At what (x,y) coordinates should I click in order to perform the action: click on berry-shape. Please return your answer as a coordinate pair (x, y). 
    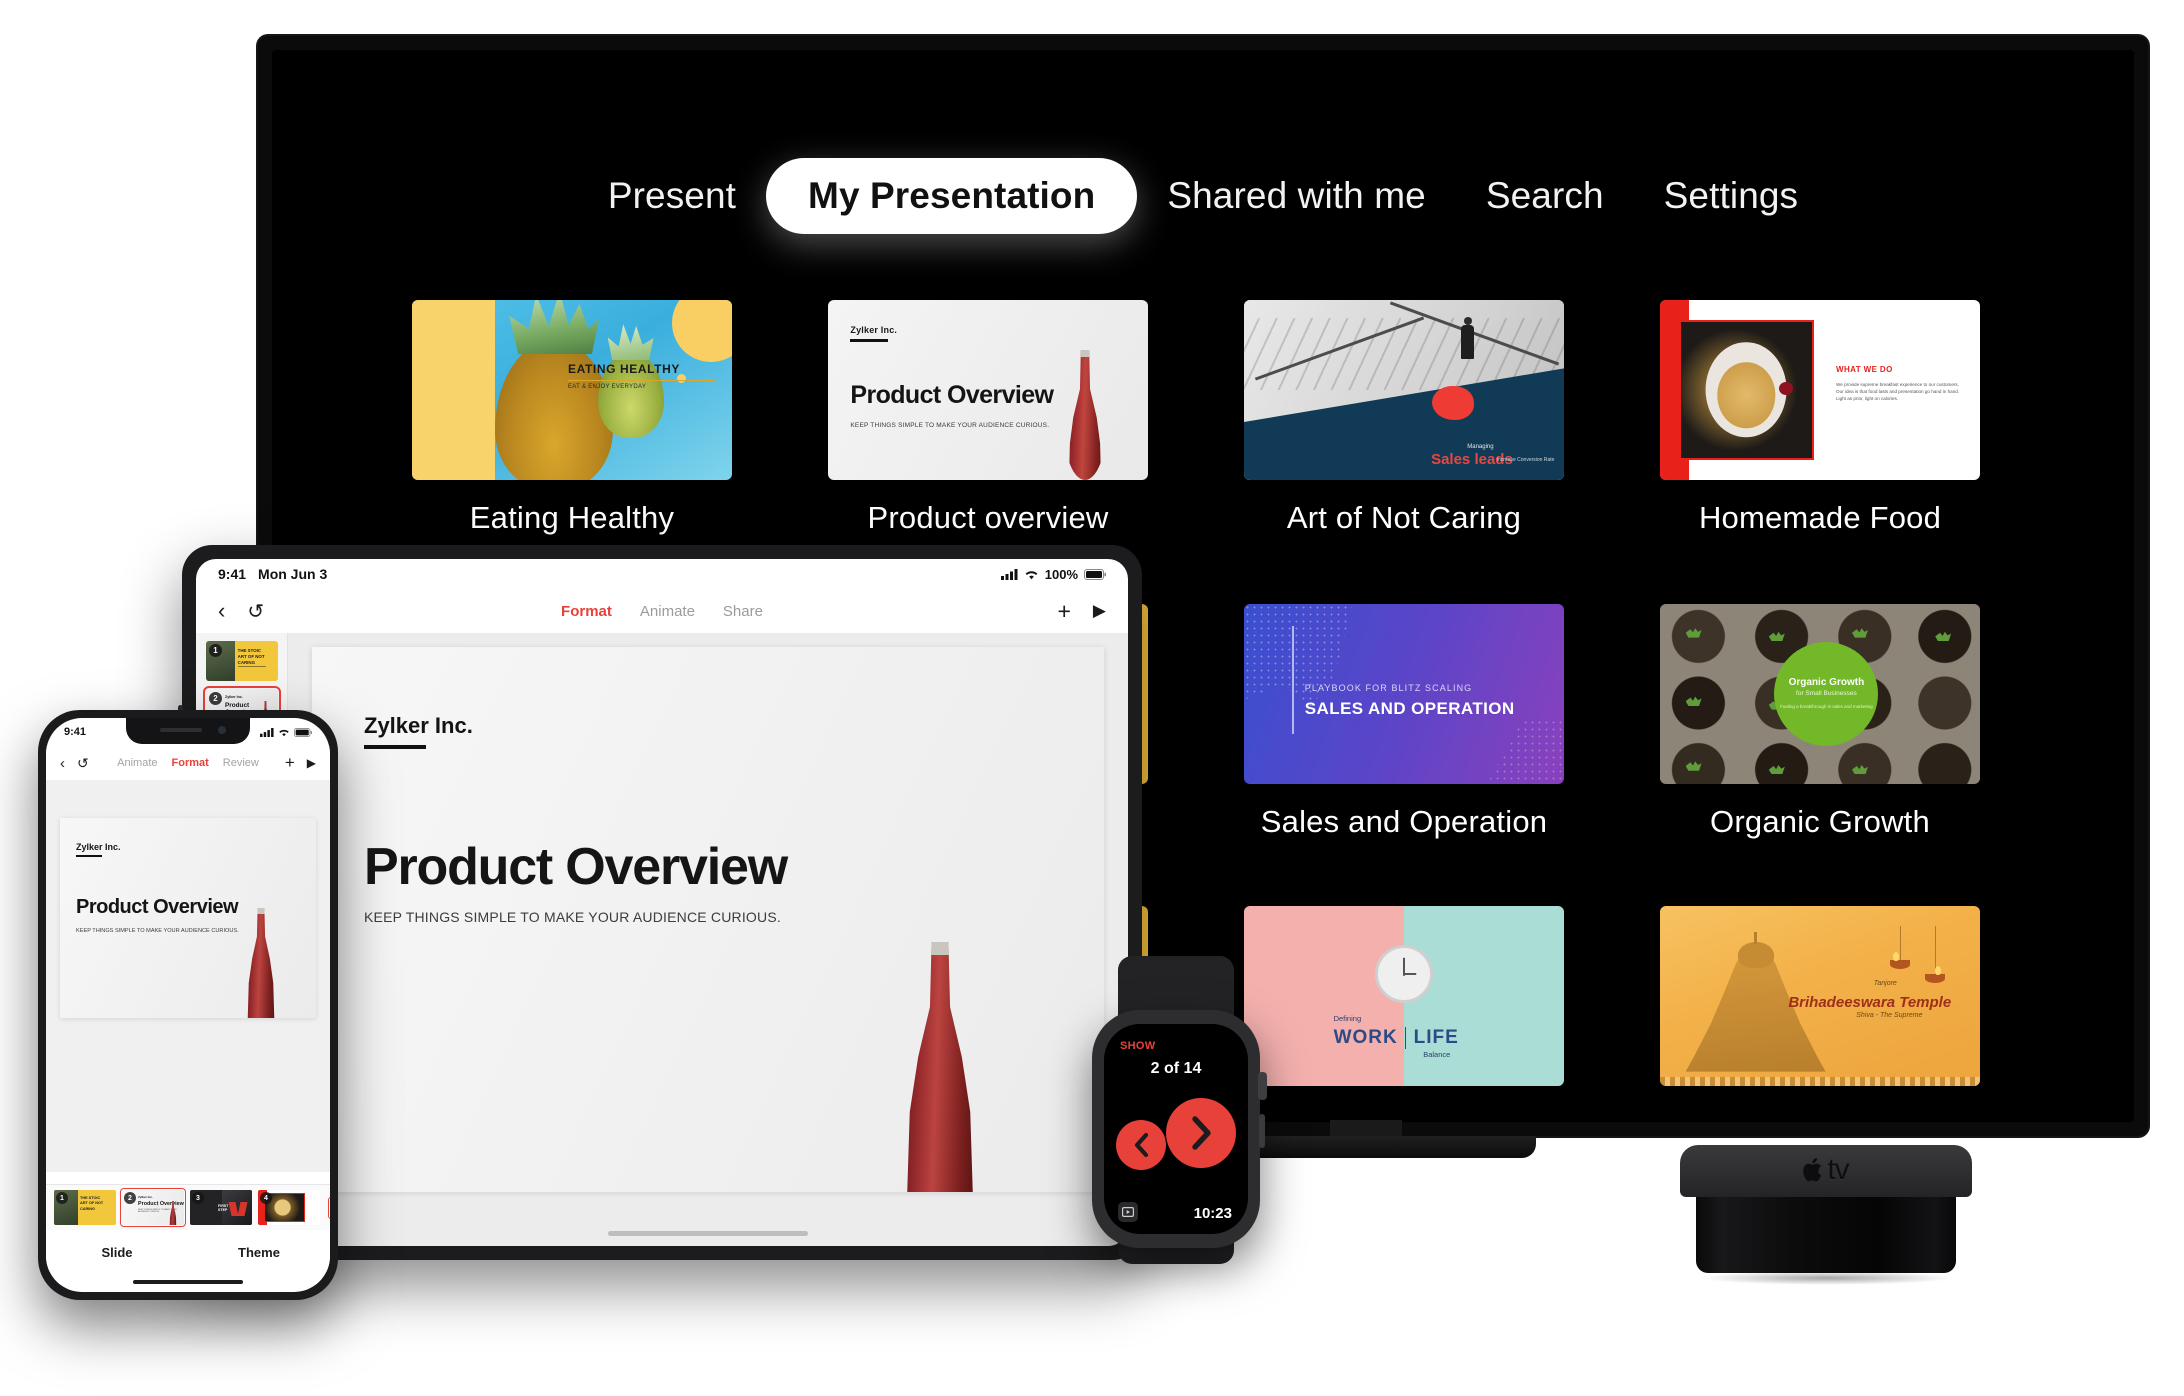
    Looking at the image, I should click on (1786, 388).